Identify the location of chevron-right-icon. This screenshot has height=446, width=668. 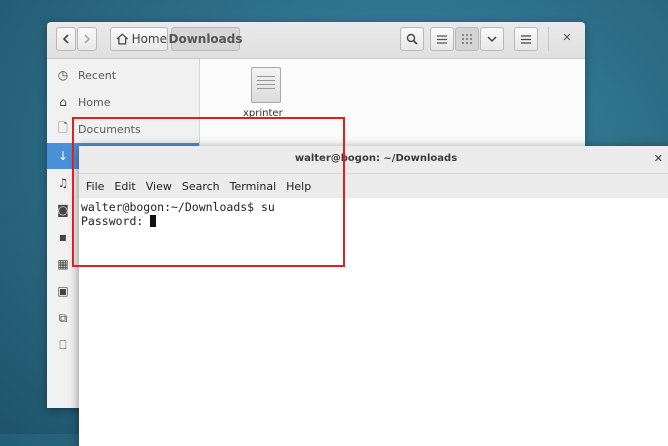
(87, 39).